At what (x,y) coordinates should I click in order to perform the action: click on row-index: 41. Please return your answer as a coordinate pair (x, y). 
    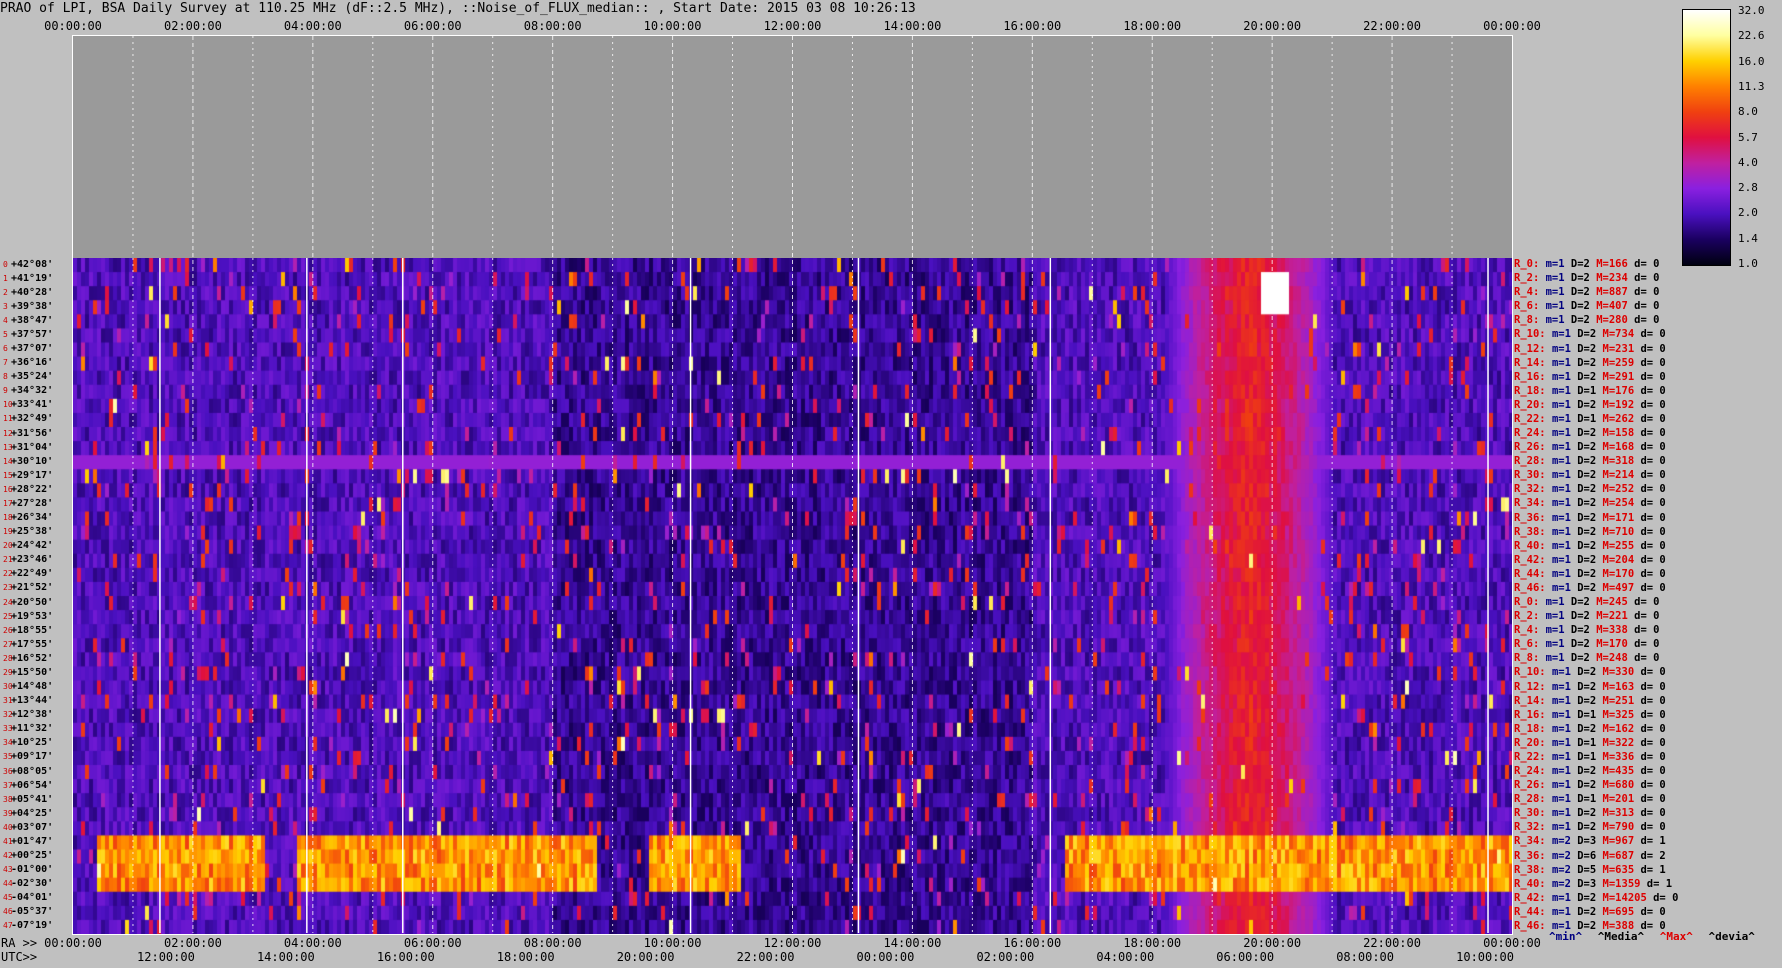
    Looking at the image, I should click on (8, 841).